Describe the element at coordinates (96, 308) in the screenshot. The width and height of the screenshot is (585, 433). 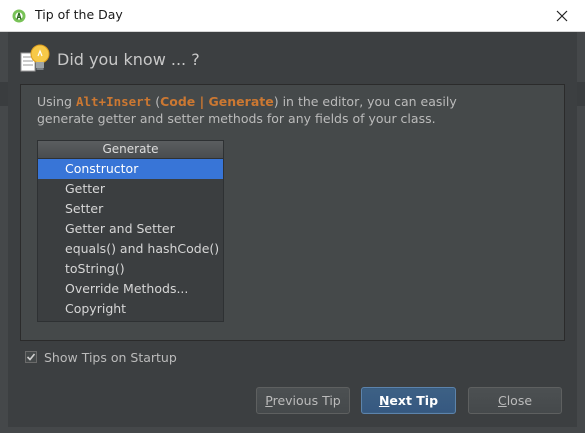
I see `generate-item-copyright: Copyright` at that location.